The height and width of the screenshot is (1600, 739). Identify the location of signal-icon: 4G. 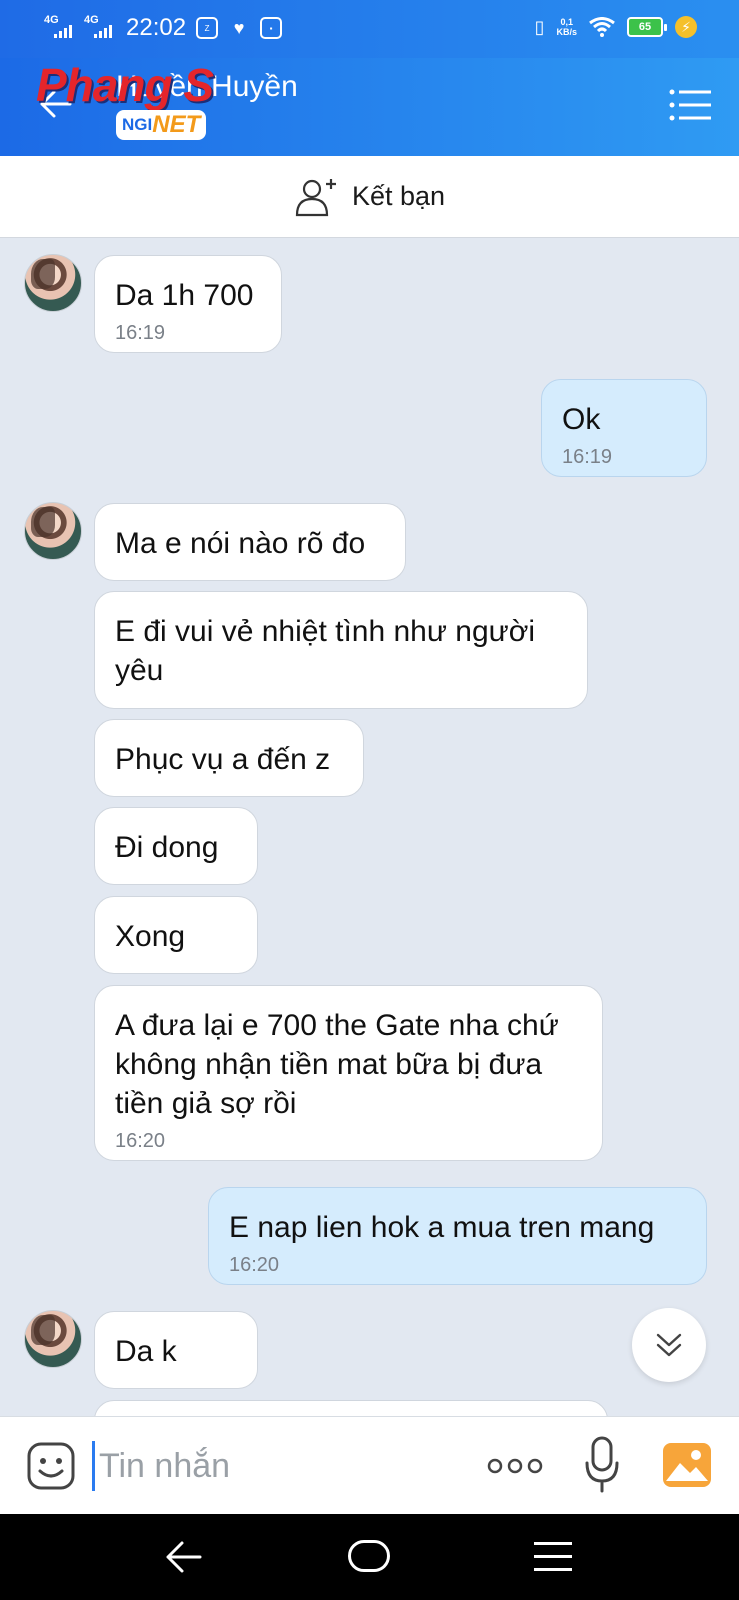
(61, 28).